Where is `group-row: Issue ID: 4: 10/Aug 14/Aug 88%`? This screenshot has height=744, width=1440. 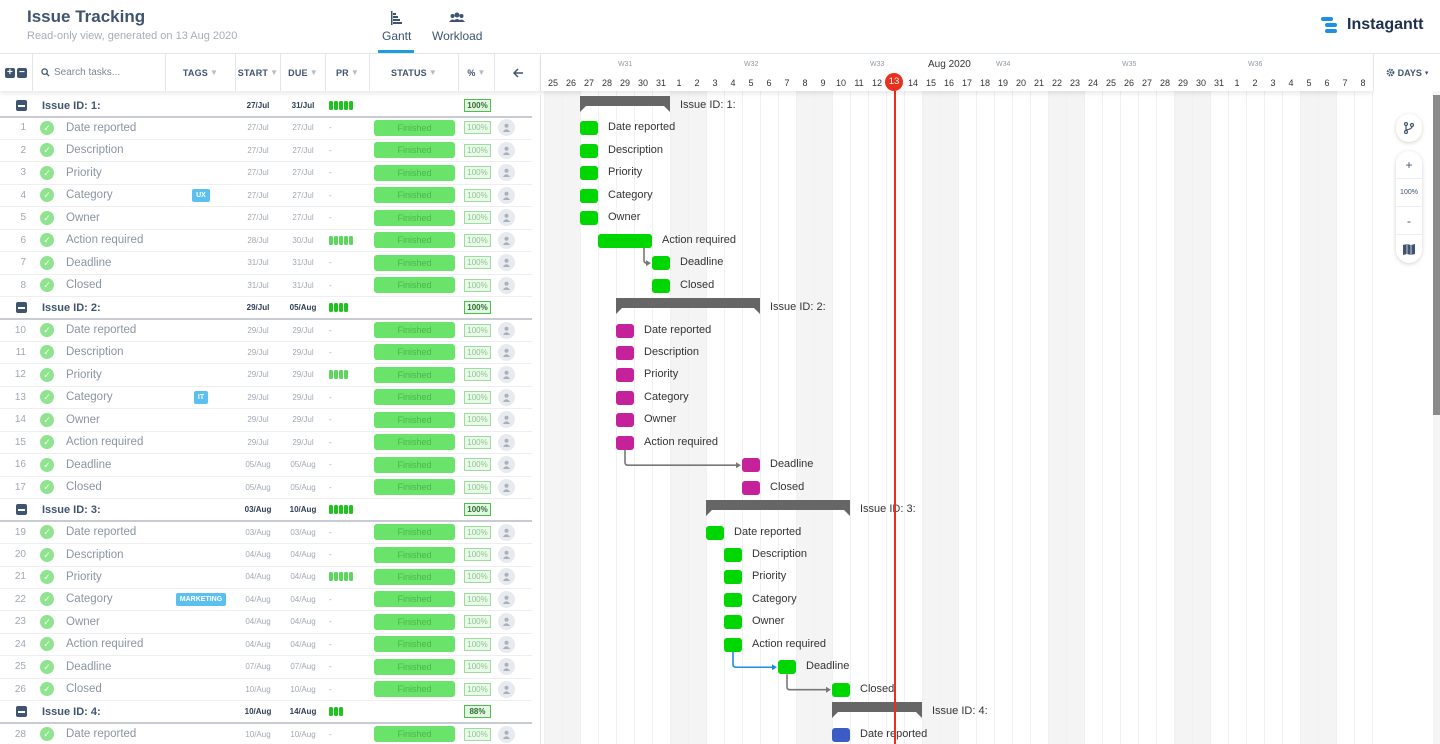 group-row: Issue ID: 4: 10/Aug 14/Aug 88% is located at coordinates (266, 712).